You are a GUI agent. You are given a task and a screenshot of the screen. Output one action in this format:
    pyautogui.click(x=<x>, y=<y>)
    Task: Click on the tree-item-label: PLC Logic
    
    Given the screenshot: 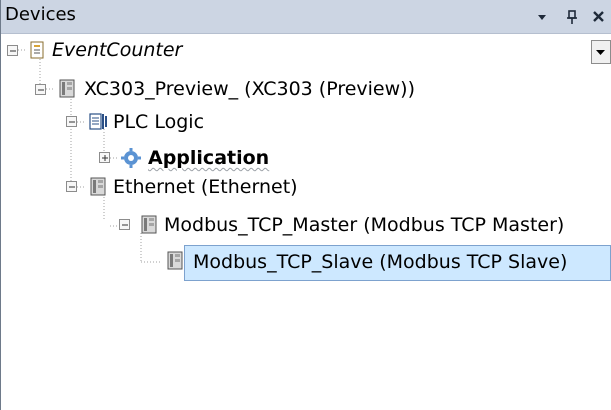 What is the action you would take?
    pyautogui.click(x=159, y=122)
    